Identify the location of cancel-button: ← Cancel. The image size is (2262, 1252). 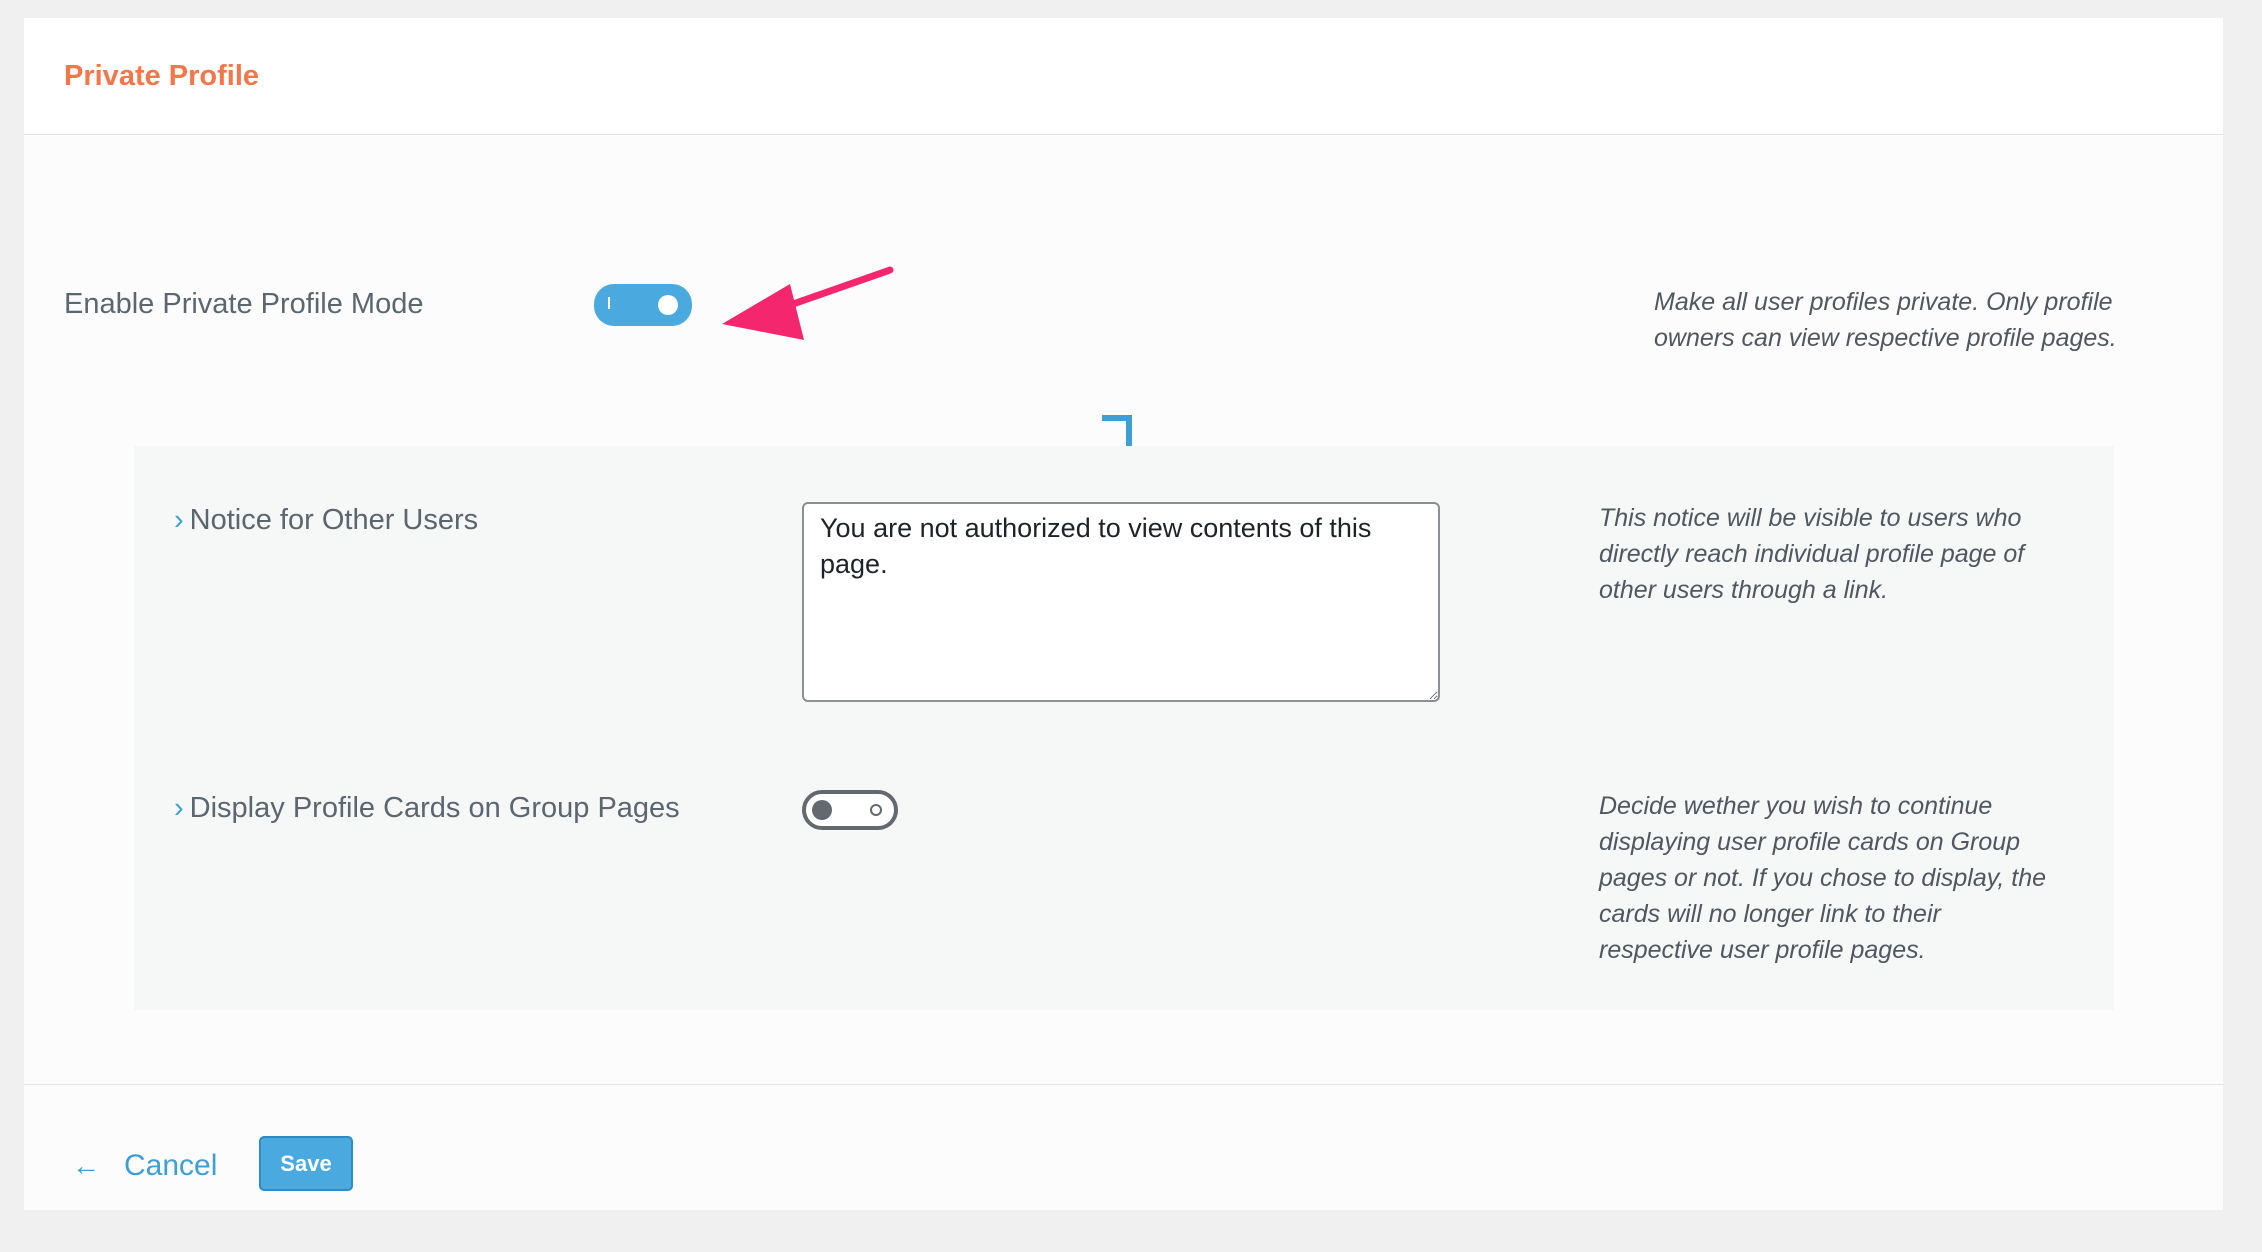
(144, 1166).